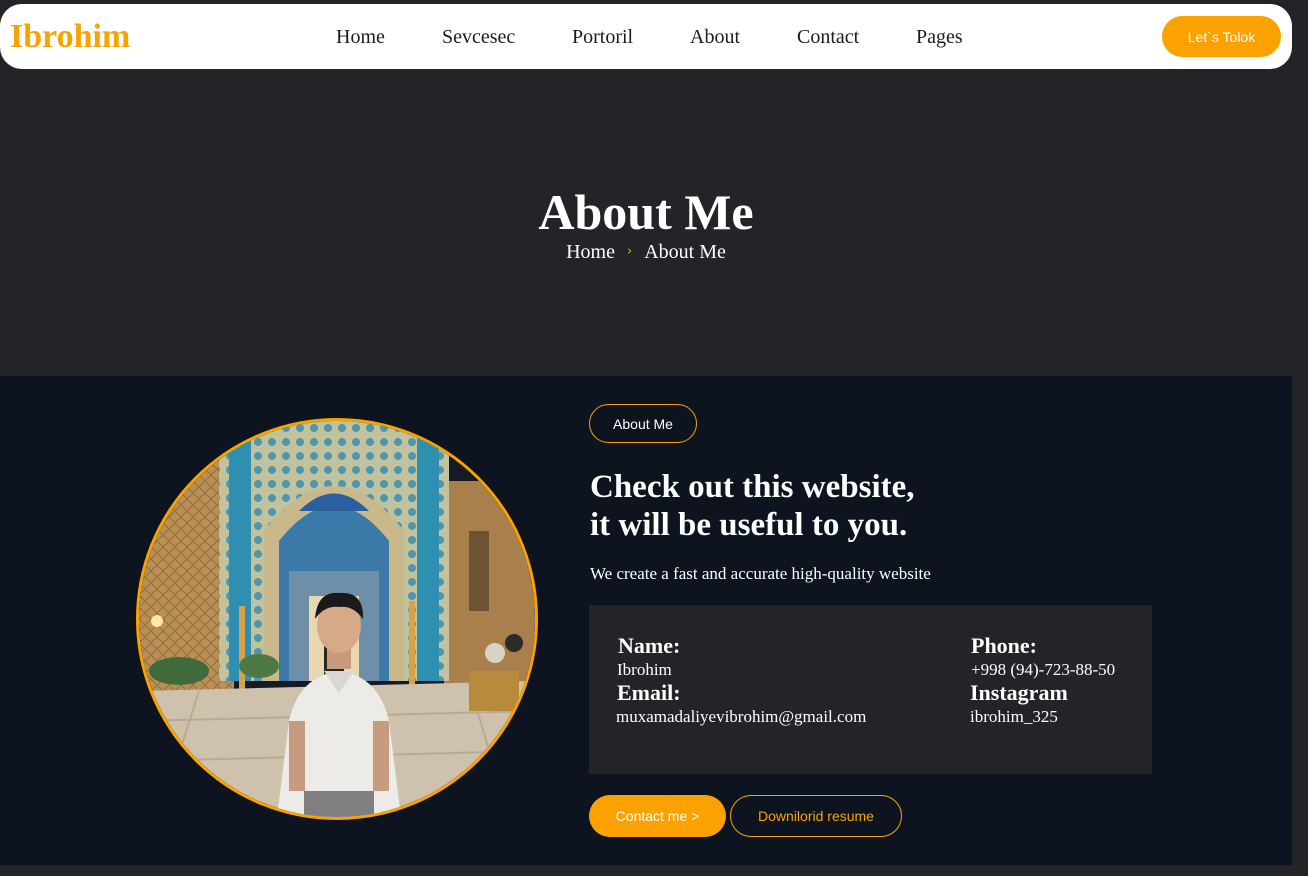 Image resolution: width=1308 pixels, height=876 pixels. What do you see at coordinates (649, 692) in the screenshot?
I see `email-label: Email:` at bounding box center [649, 692].